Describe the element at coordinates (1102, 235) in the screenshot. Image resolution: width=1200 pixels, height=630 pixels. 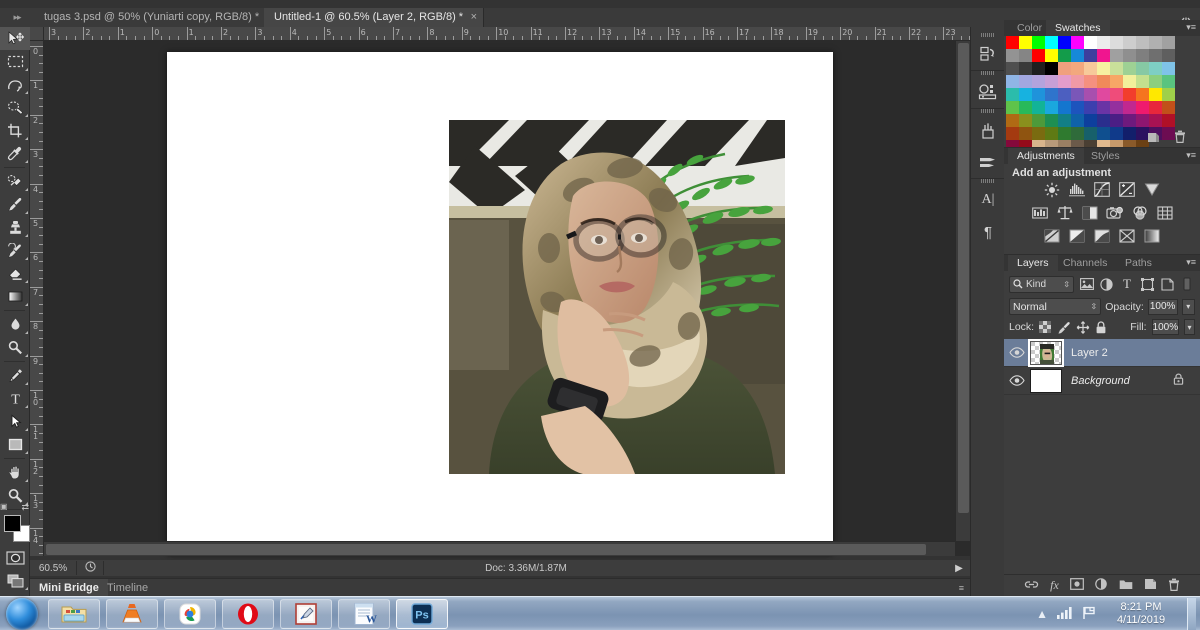
I see `threshold-icon` at that location.